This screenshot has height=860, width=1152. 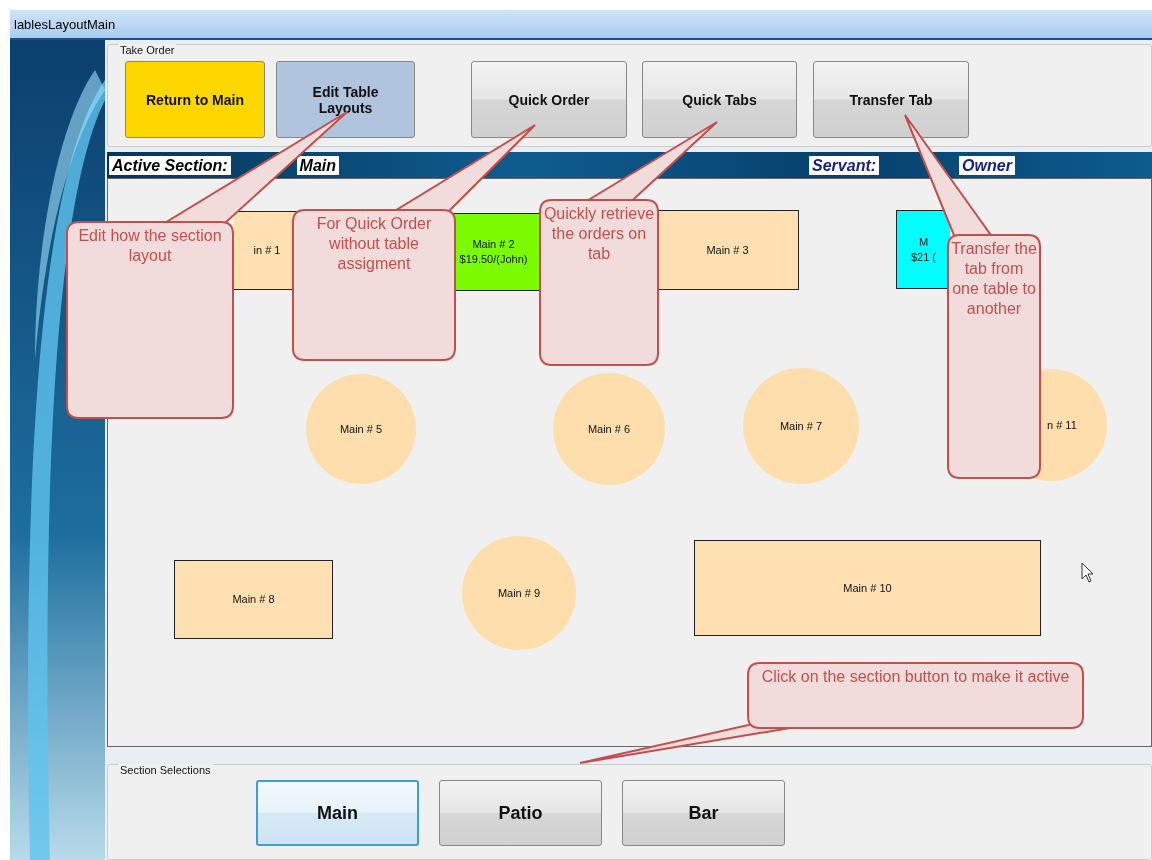 What do you see at coordinates (609, 429) in the screenshot?
I see `table: Main # 6` at bounding box center [609, 429].